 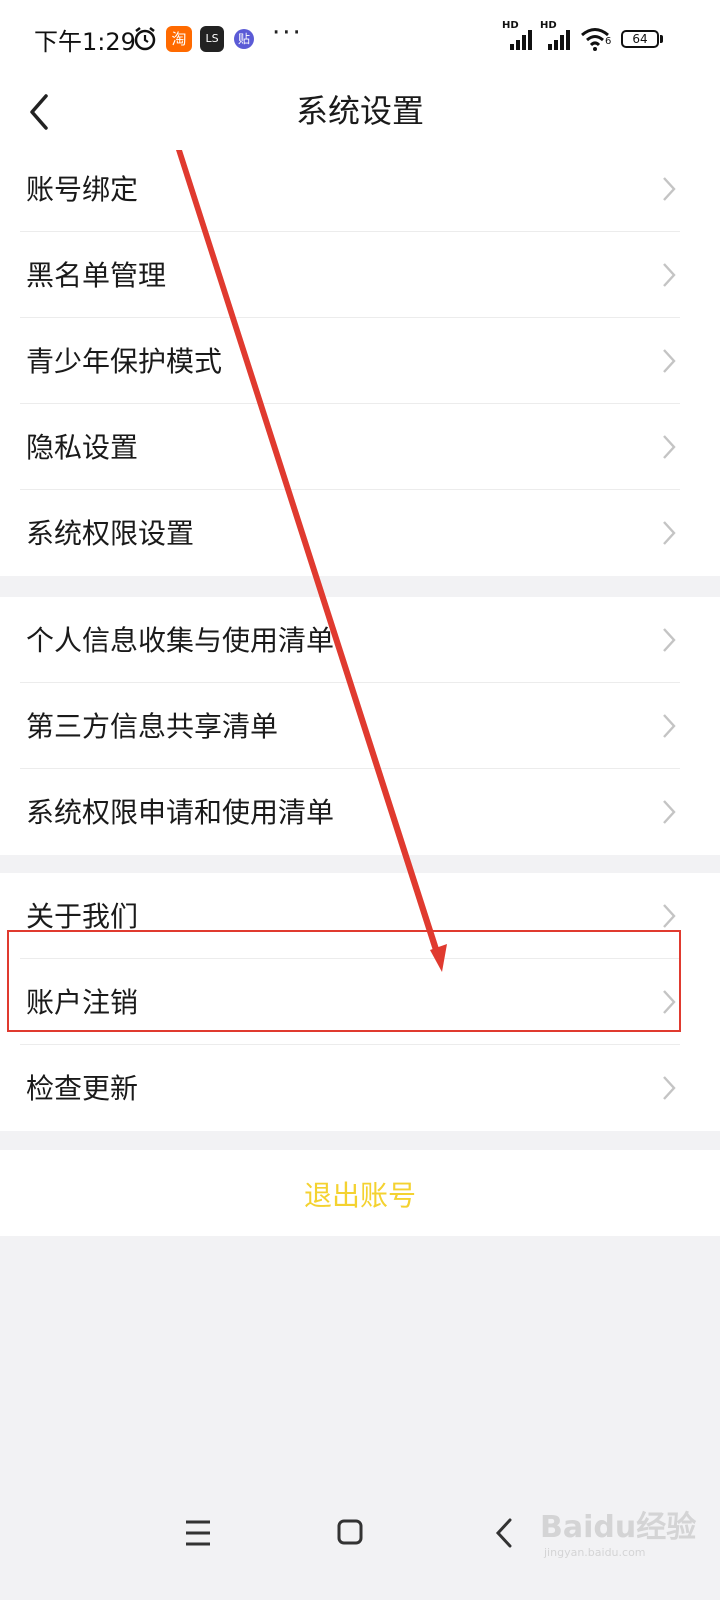 What do you see at coordinates (180, 812) in the screenshot?
I see `settings-item-label: 系统权限申请和使用清单` at bounding box center [180, 812].